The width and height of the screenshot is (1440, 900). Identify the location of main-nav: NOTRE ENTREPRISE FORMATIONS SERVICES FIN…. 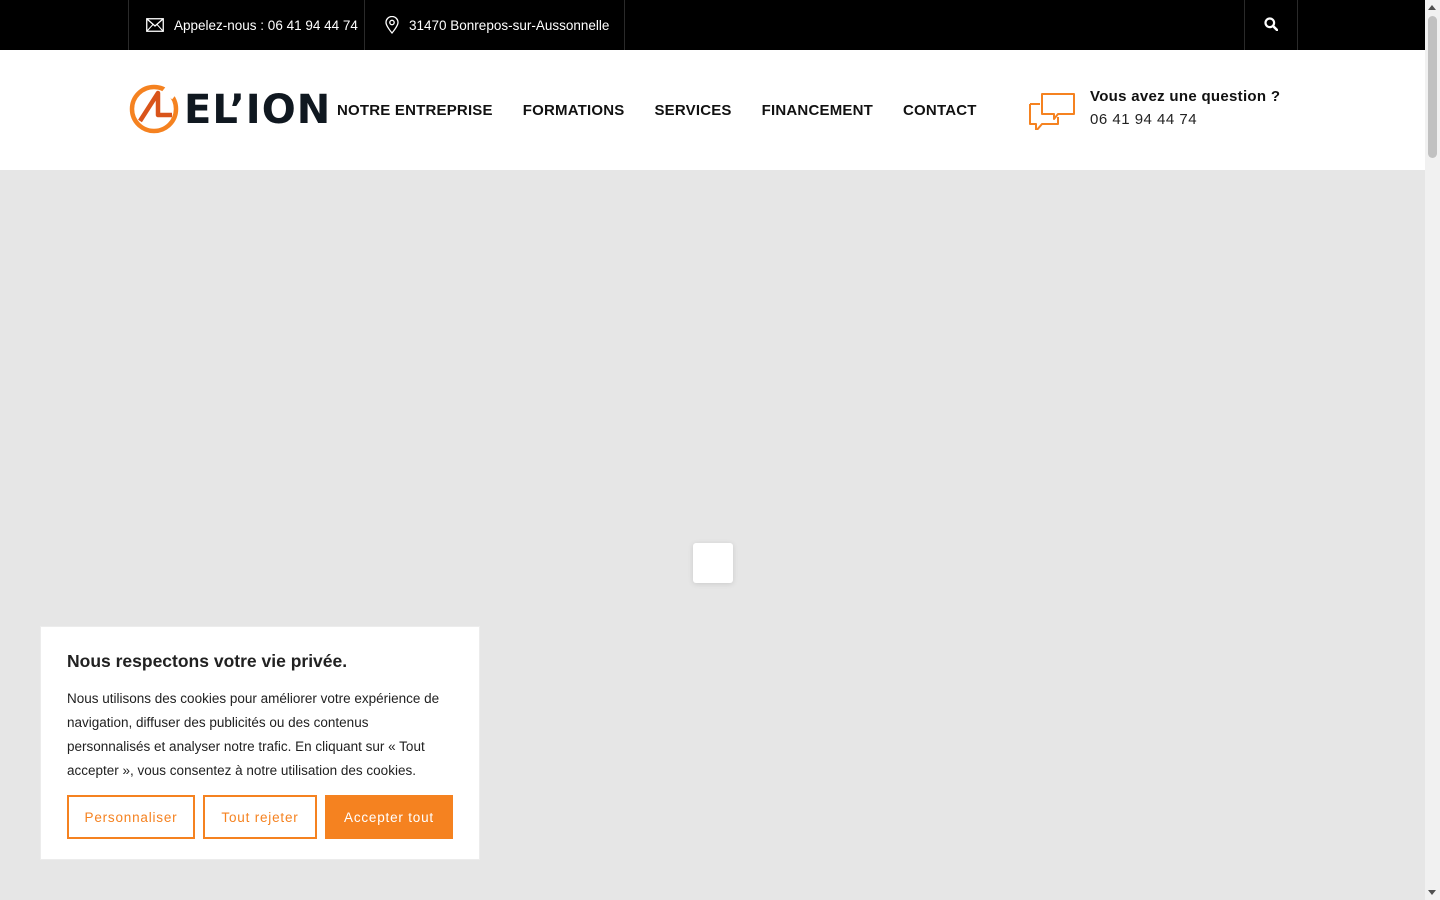
(672, 110).